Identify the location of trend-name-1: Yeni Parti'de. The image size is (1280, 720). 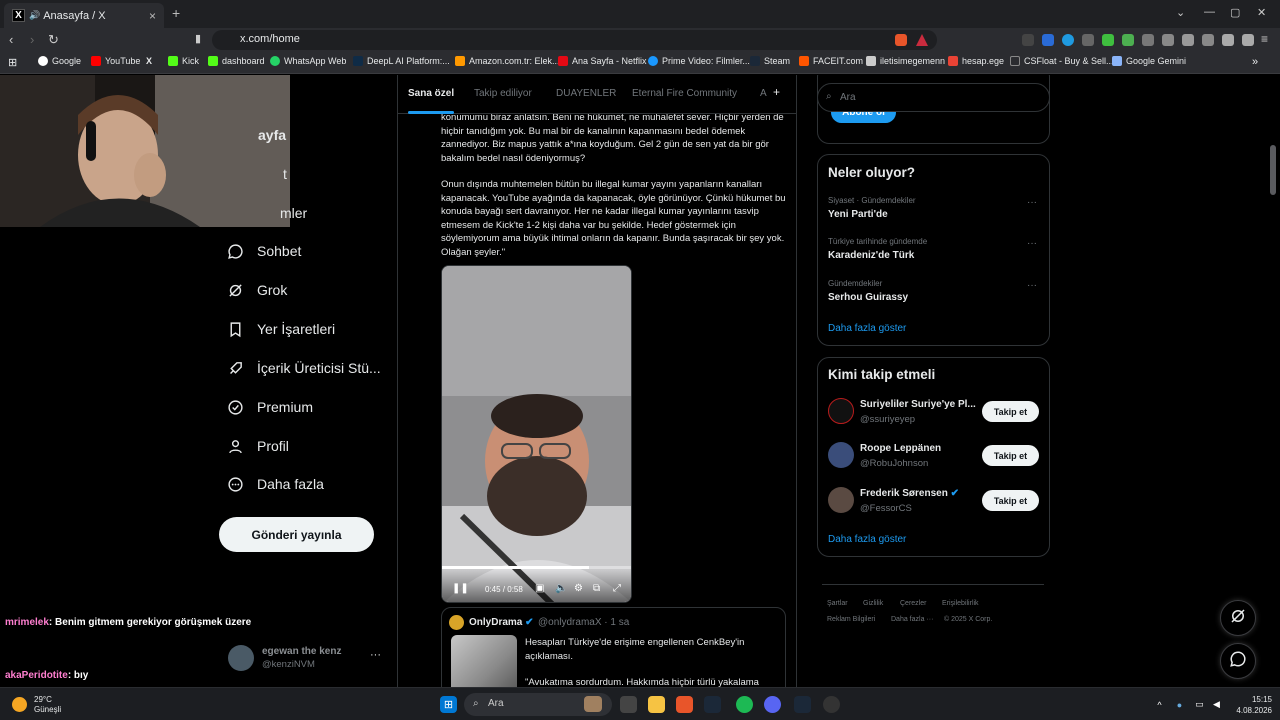
(858, 214).